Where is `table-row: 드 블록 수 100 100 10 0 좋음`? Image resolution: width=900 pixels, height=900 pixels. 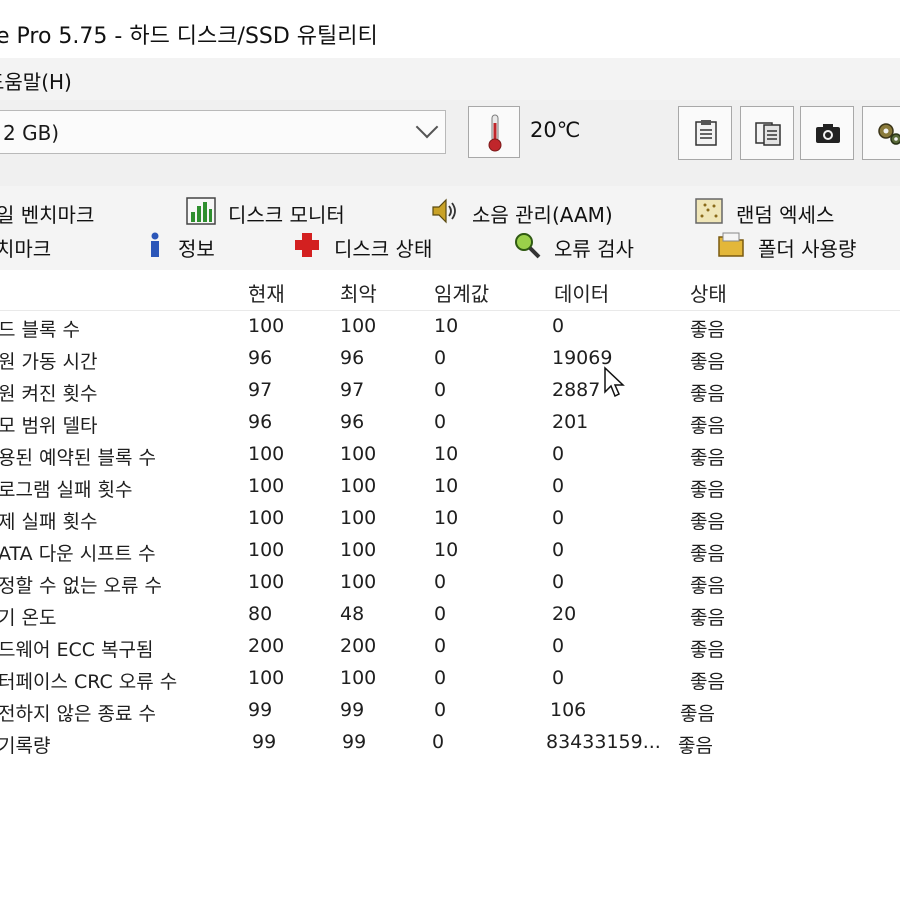
table-row: 드 블록 수 100 100 10 0 좋음 is located at coordinates (450, 326).